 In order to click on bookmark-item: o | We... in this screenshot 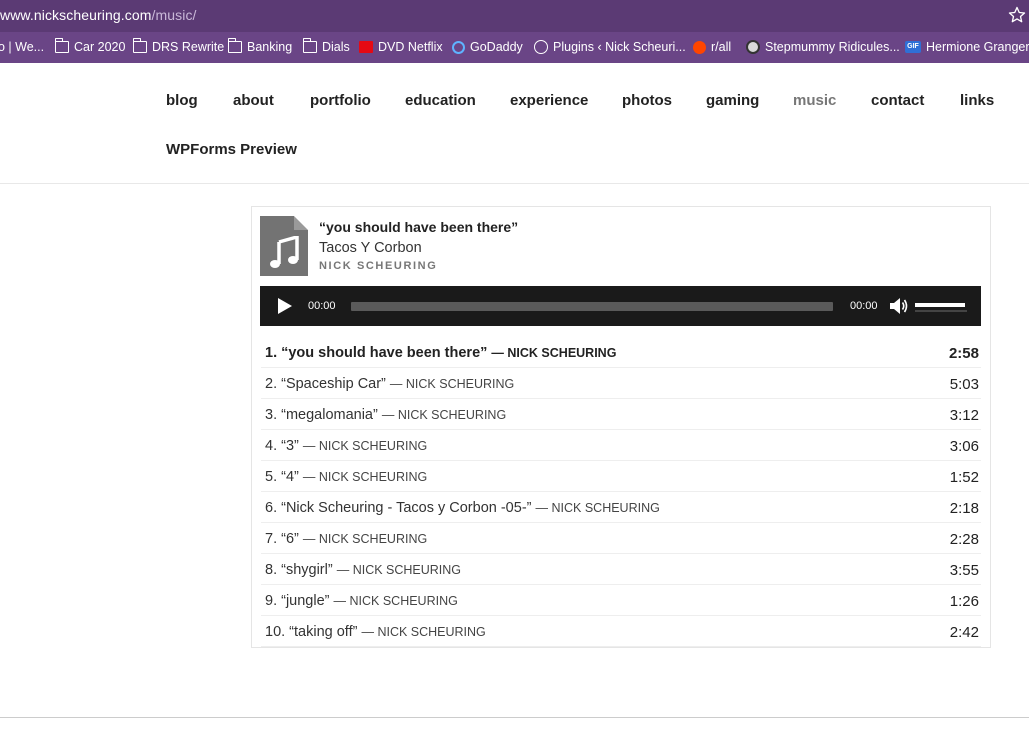, I will do `click(22, 47)`.